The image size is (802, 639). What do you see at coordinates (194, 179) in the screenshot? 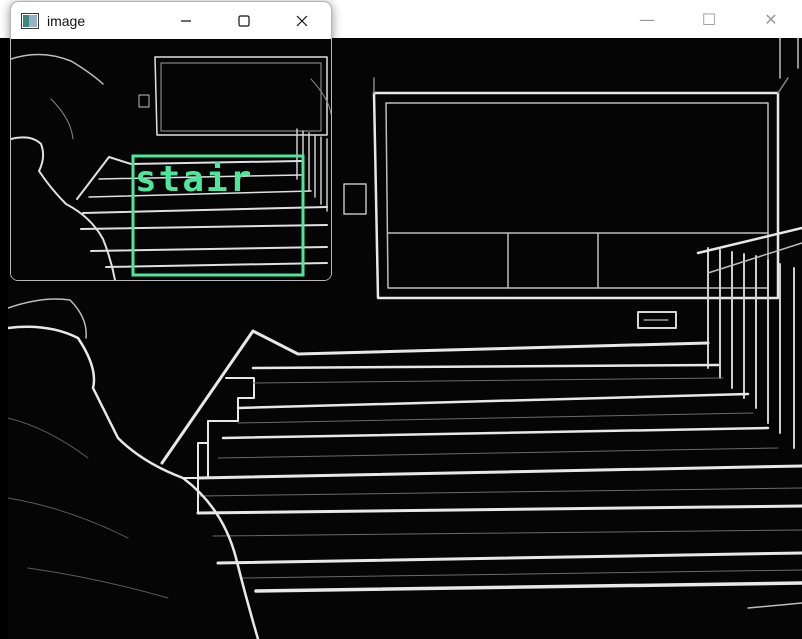
I see `detection-label: stair` at bounding box center [194, 179].